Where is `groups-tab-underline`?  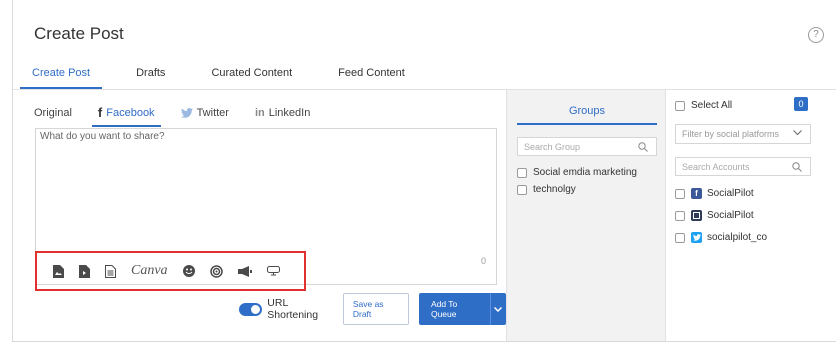
groups-tab-underline is located at coordinates (587, 124).